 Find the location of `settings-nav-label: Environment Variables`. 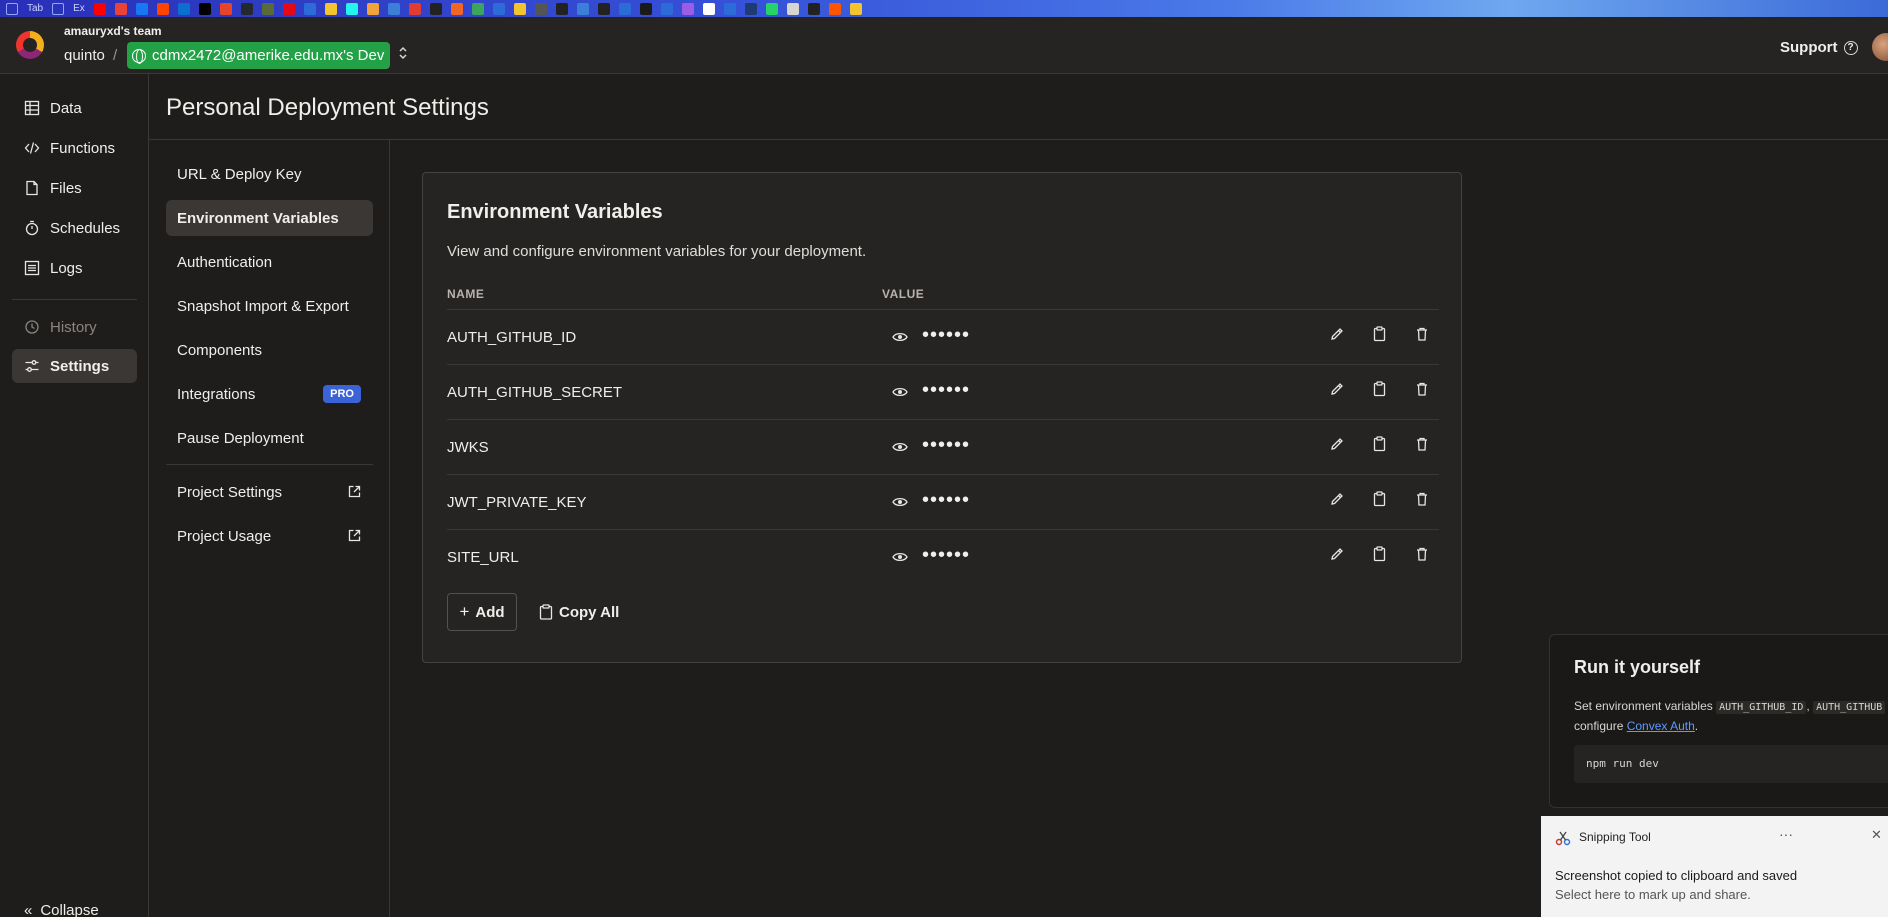

settings-nav-label: Environment Variables is located at coordinates (258, 218).